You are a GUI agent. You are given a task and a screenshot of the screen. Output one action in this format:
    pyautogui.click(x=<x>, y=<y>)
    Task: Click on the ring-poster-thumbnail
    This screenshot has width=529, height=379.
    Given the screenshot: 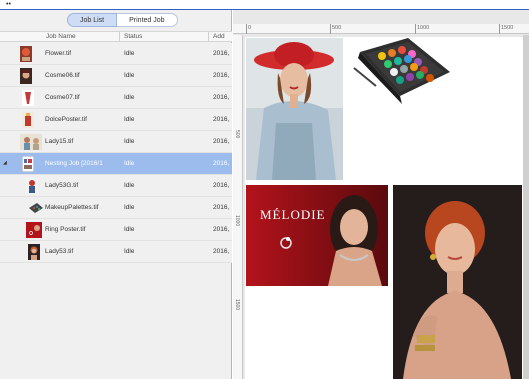 What is the action you would take?
    pyautogui.click(x=34, y=230)
    